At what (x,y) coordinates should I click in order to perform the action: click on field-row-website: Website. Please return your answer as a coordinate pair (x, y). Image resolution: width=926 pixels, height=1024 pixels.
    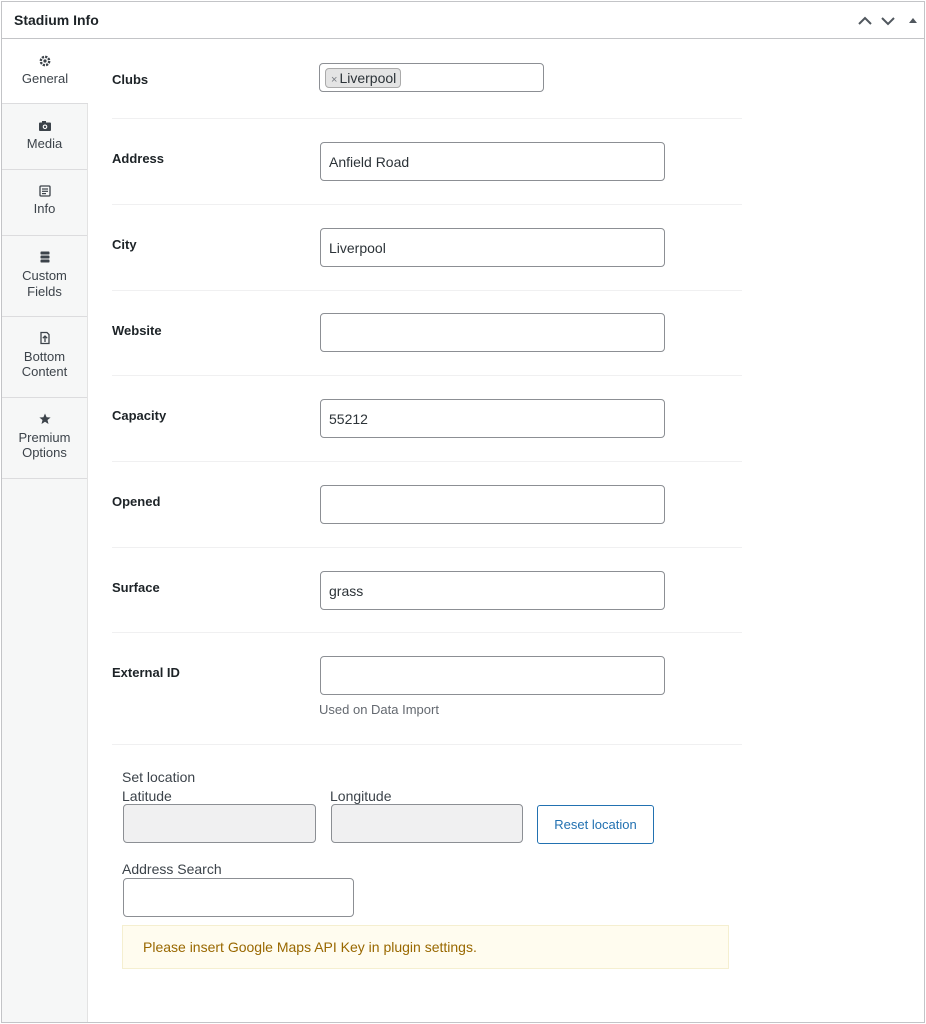
    Looking at the image, I should click on (427, 333).